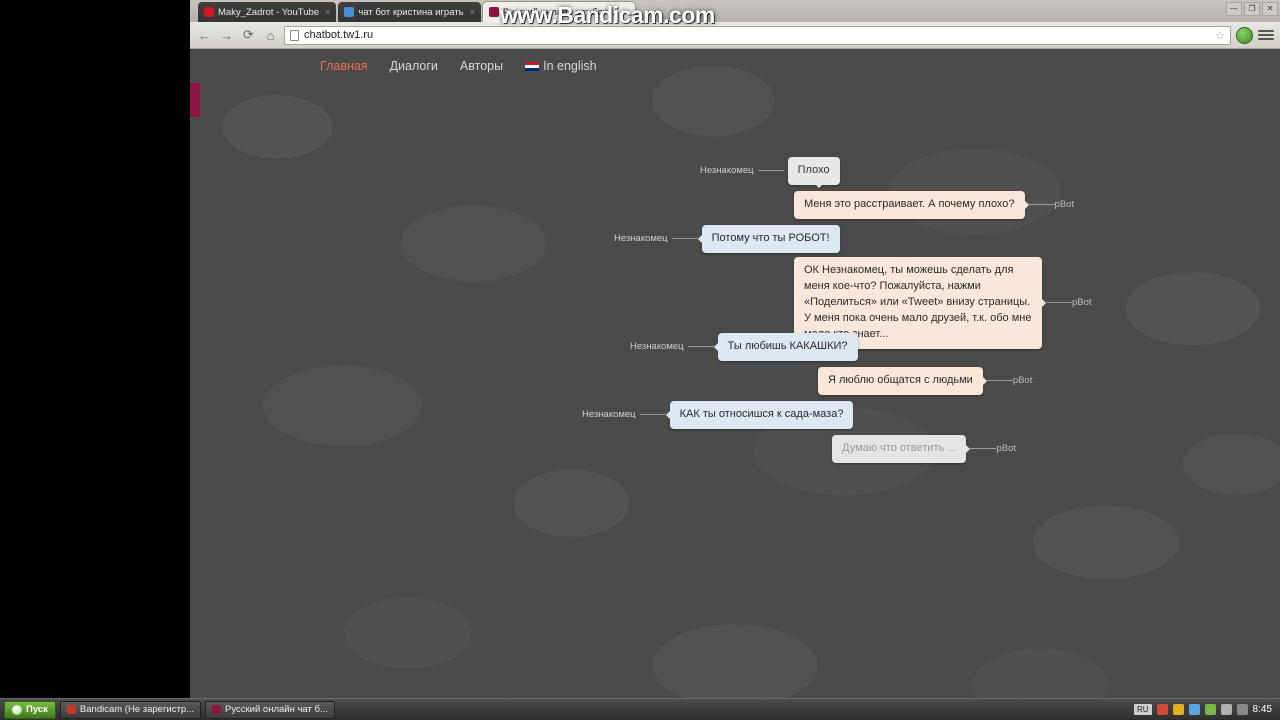 The width and height of the screenshot is (1280, 720). I want to click on maximize-button: ❐, so click(1252, 9).